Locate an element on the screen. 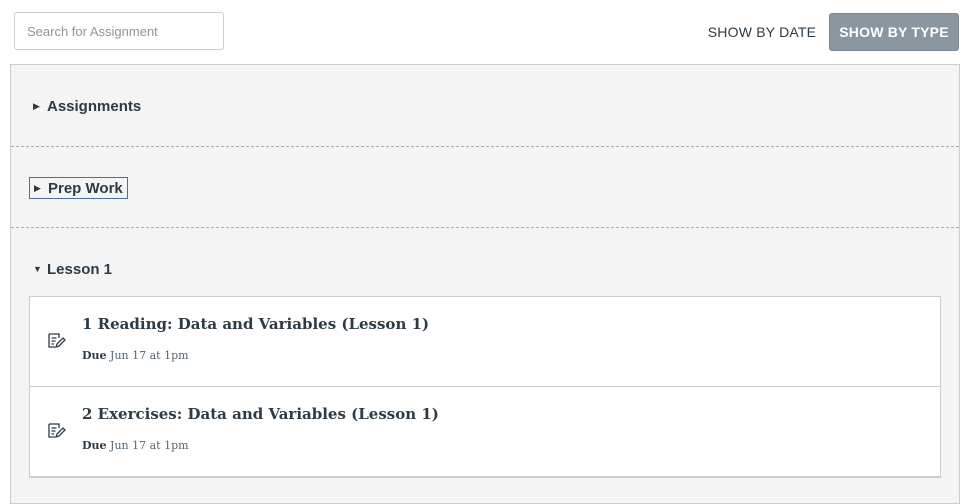  group-toggle-assignments: ▶ Assignments is located at coordinates (87, 106).